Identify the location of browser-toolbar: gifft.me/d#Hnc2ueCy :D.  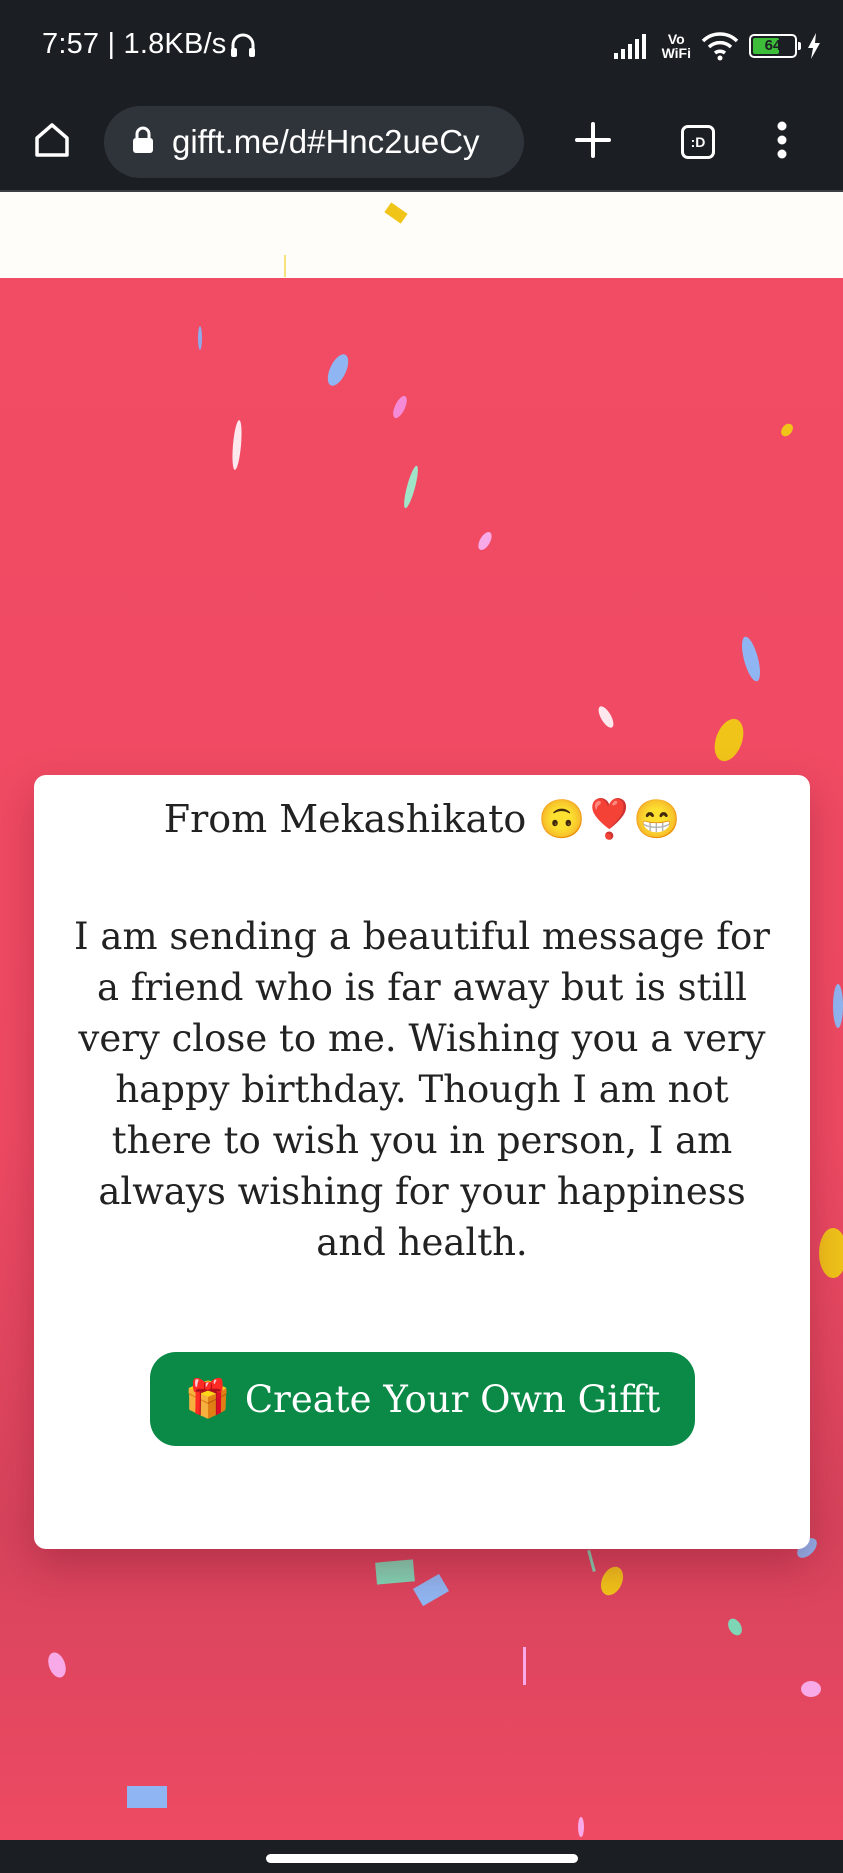
(421, 143).